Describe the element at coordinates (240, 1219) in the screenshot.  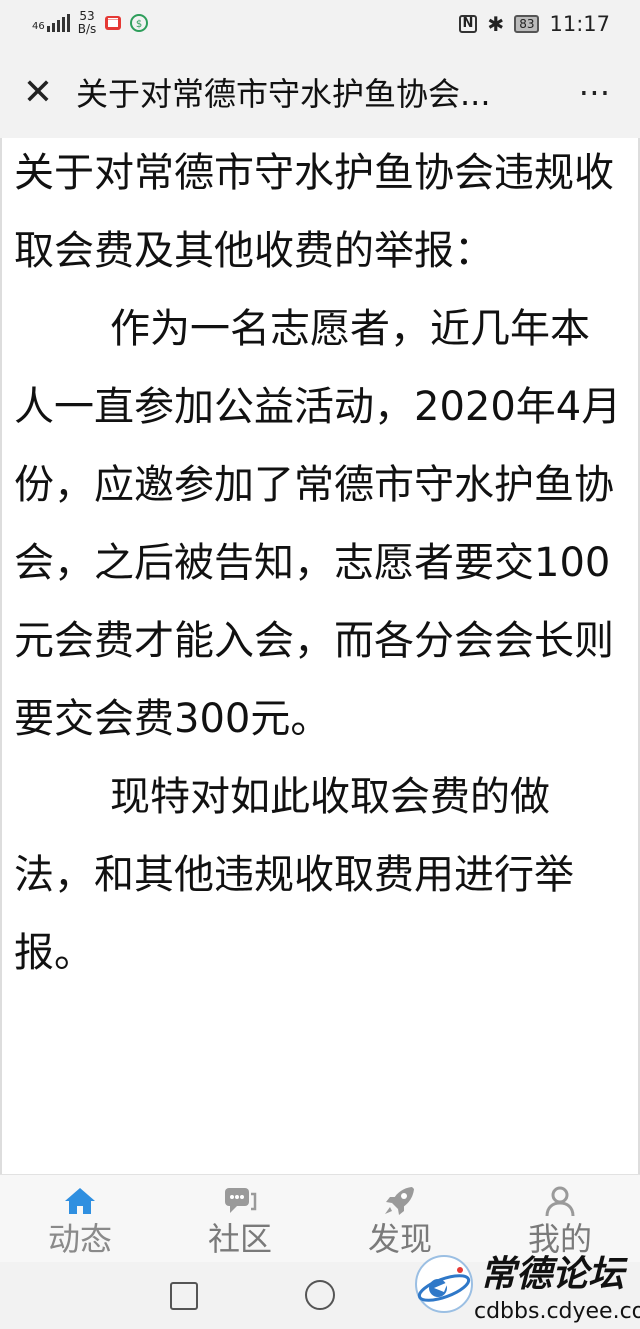
I see `tab-community: 社区` at that location.